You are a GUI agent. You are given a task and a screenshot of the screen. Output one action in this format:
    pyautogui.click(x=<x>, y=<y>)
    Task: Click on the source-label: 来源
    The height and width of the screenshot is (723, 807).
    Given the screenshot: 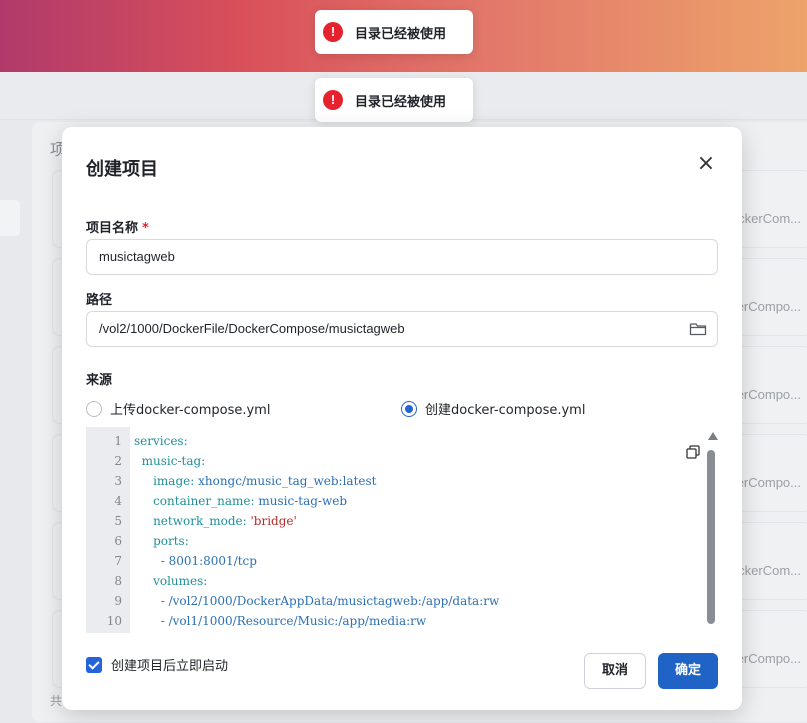 What is the action you would take?
    pyautogui.click(x=99, y=380)
    